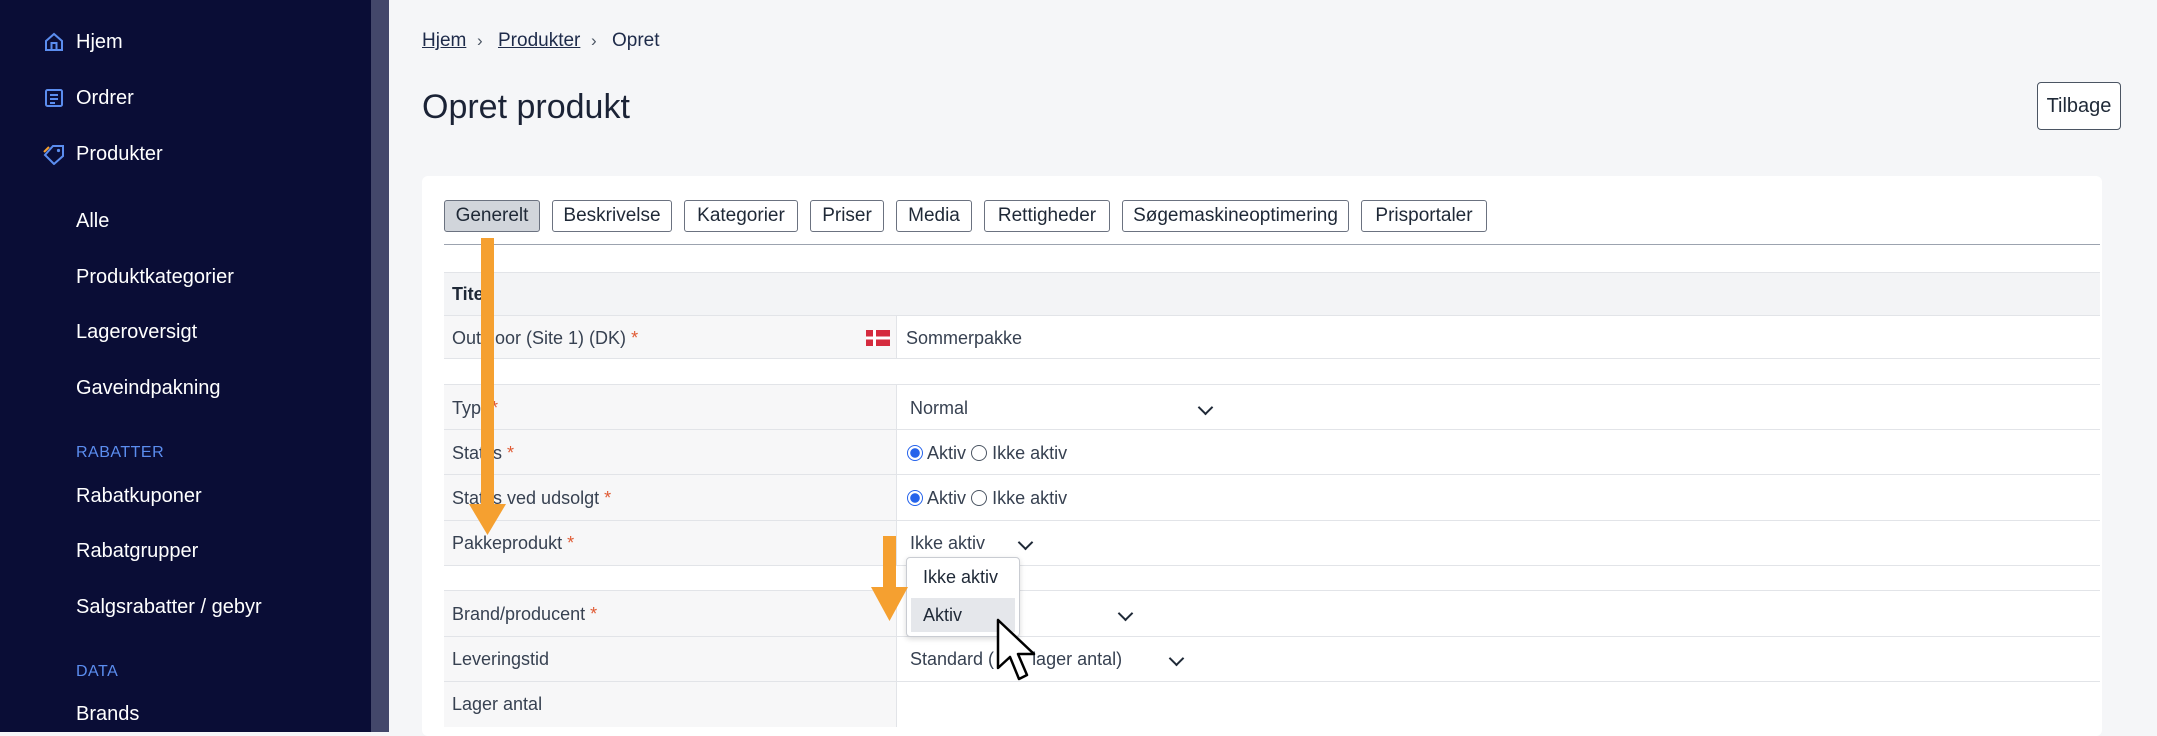 This screenshot has width=2157, height=736. I want to click on form-row-site-title: Out oor (Site 1) (DK) * Sommerpakke, so click(1272, 337).